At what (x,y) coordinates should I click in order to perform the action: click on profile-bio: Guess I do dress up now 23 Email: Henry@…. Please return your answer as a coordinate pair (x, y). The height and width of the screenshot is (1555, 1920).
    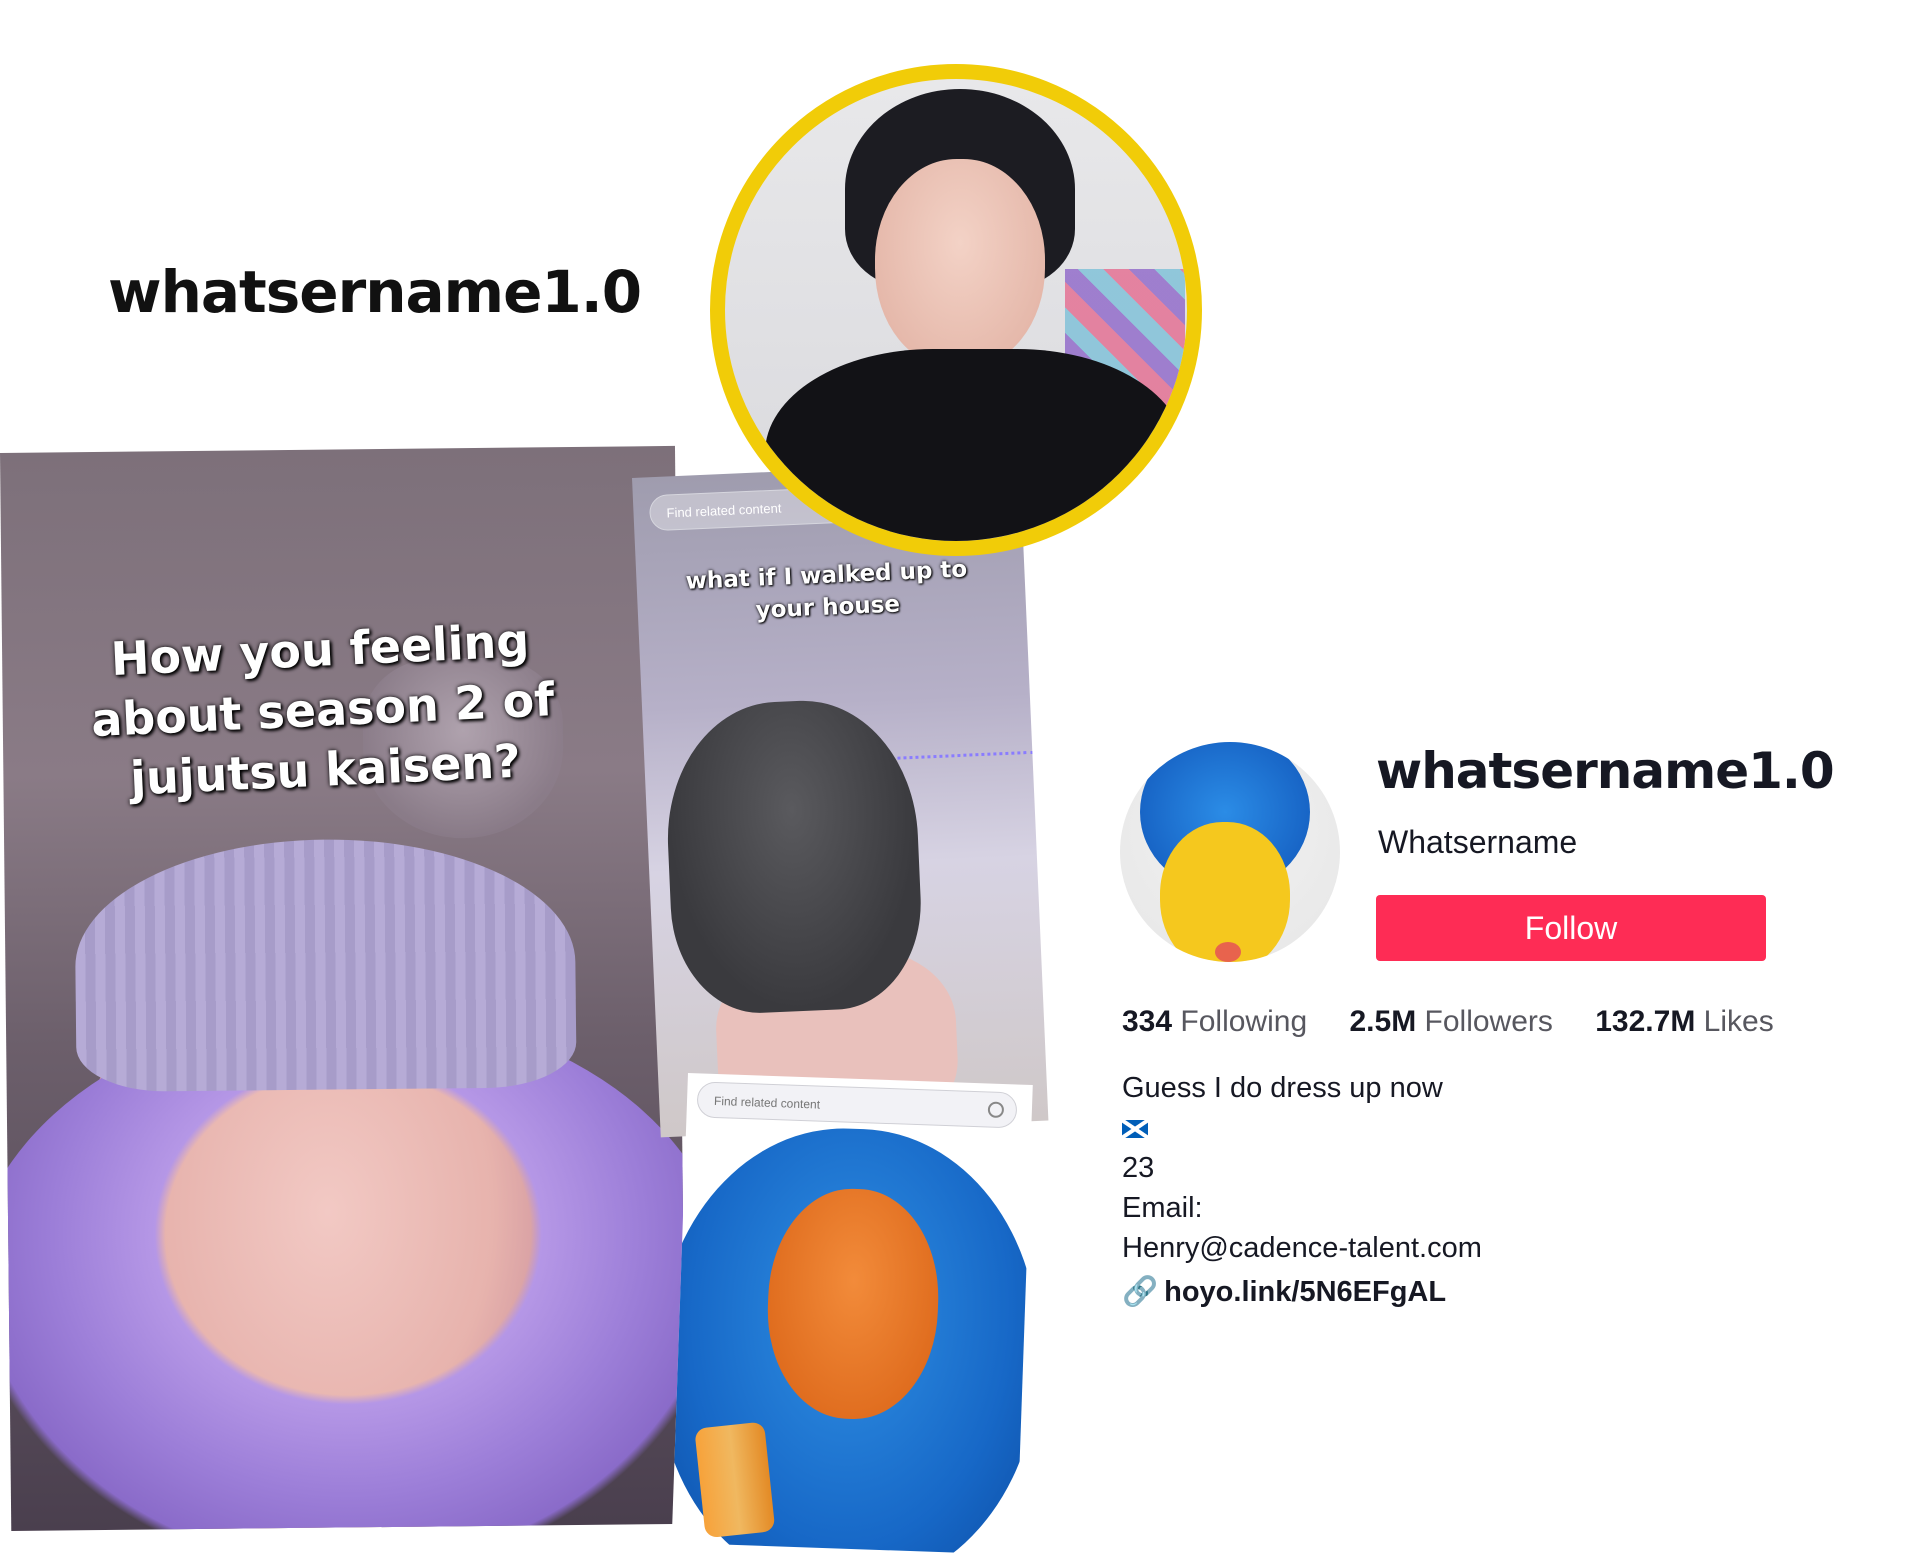
    Looking at the image, I should click on (1302, 1168).